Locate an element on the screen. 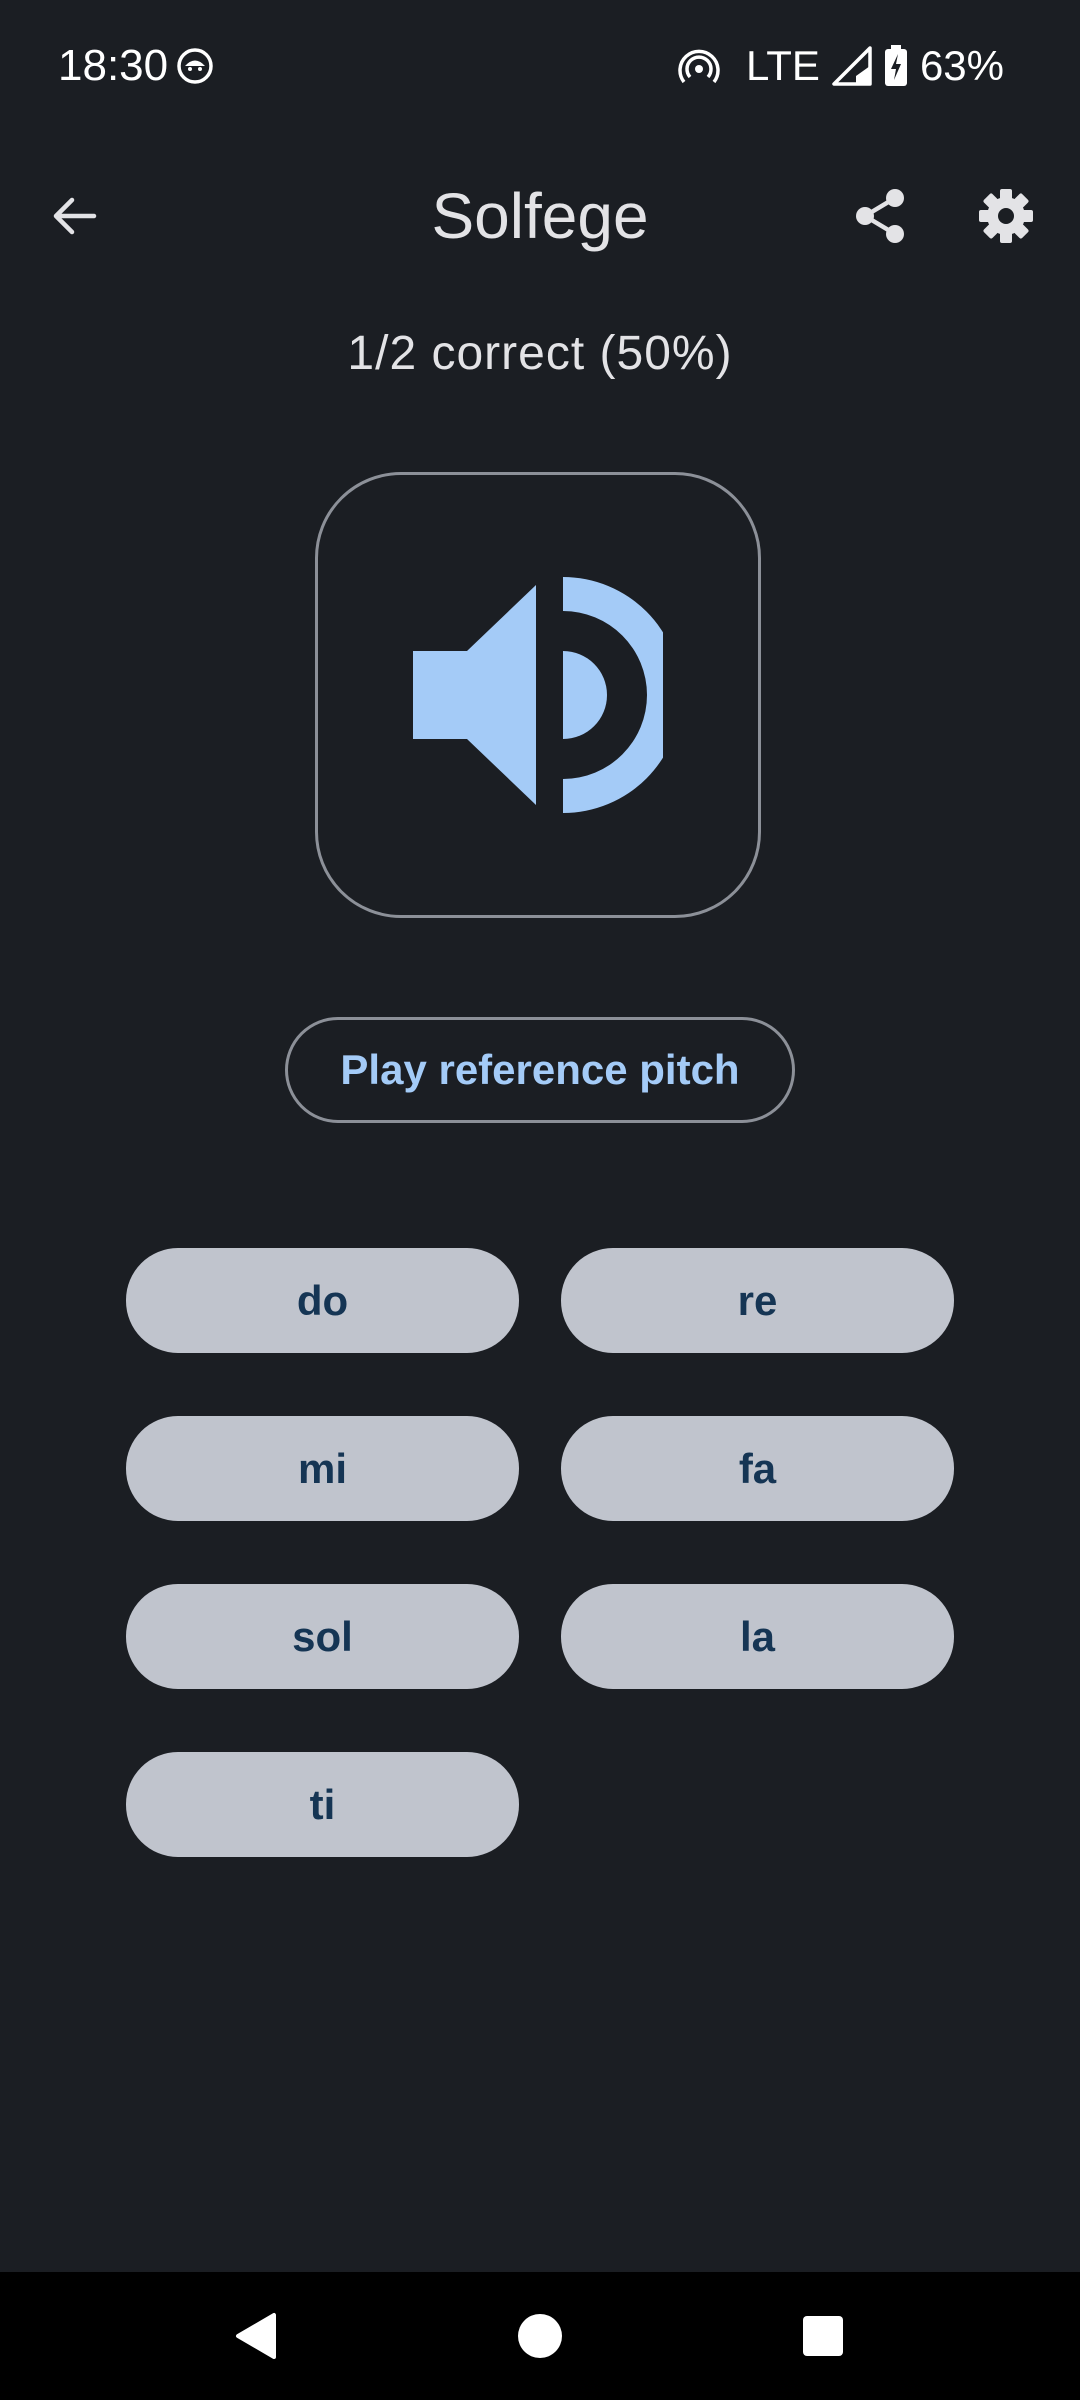  play-sound-button is located at coordinates (538, 695).